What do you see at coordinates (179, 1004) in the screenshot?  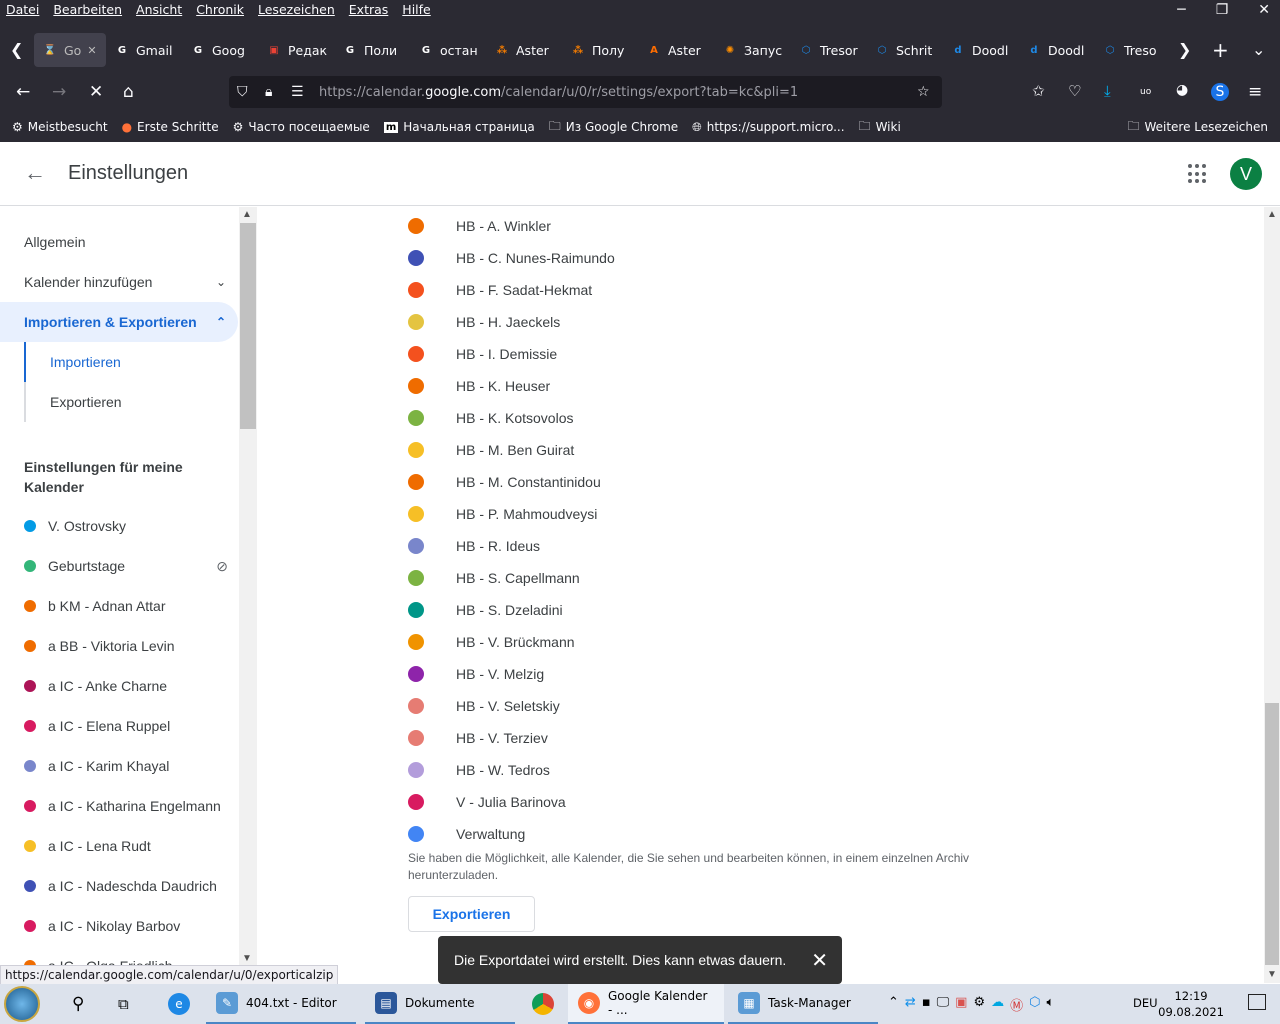 I see `edge-button: e` at bounding box center [179, 1004].